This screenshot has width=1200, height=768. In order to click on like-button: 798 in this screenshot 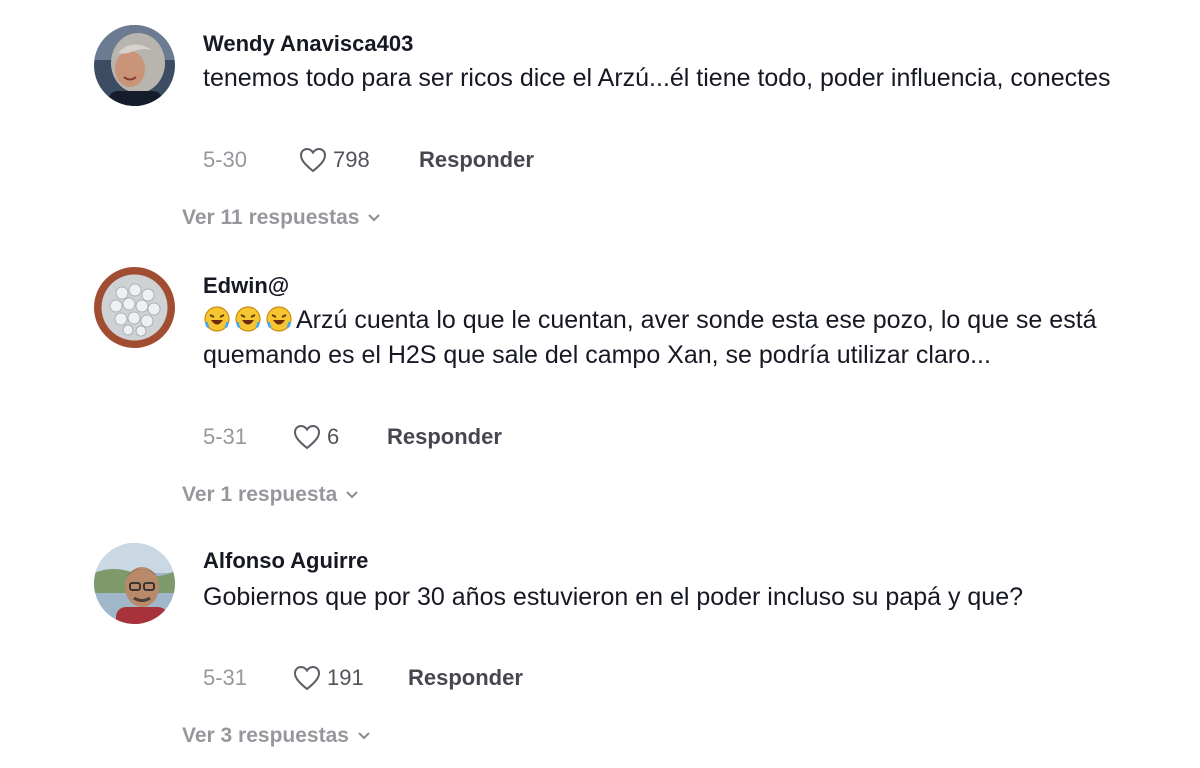, I will do `click(359, 160)`.